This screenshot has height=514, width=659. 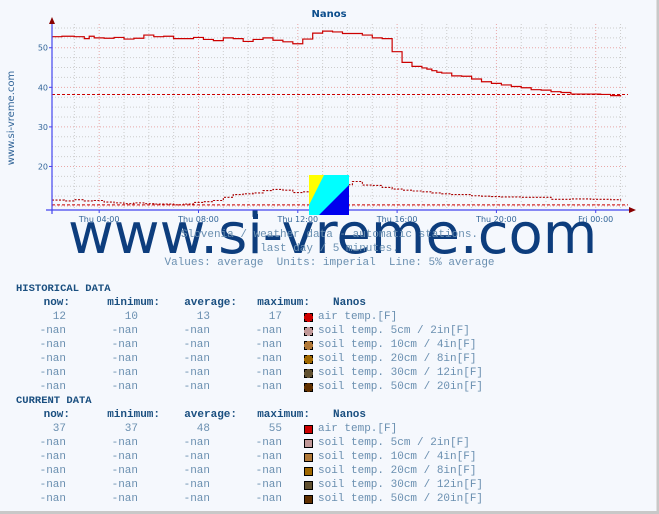 What do you see at coordinates (358, 317) in the screenshot?
I see `historical-legend-label: air temp.[F]` at bounding box center [358, 317].